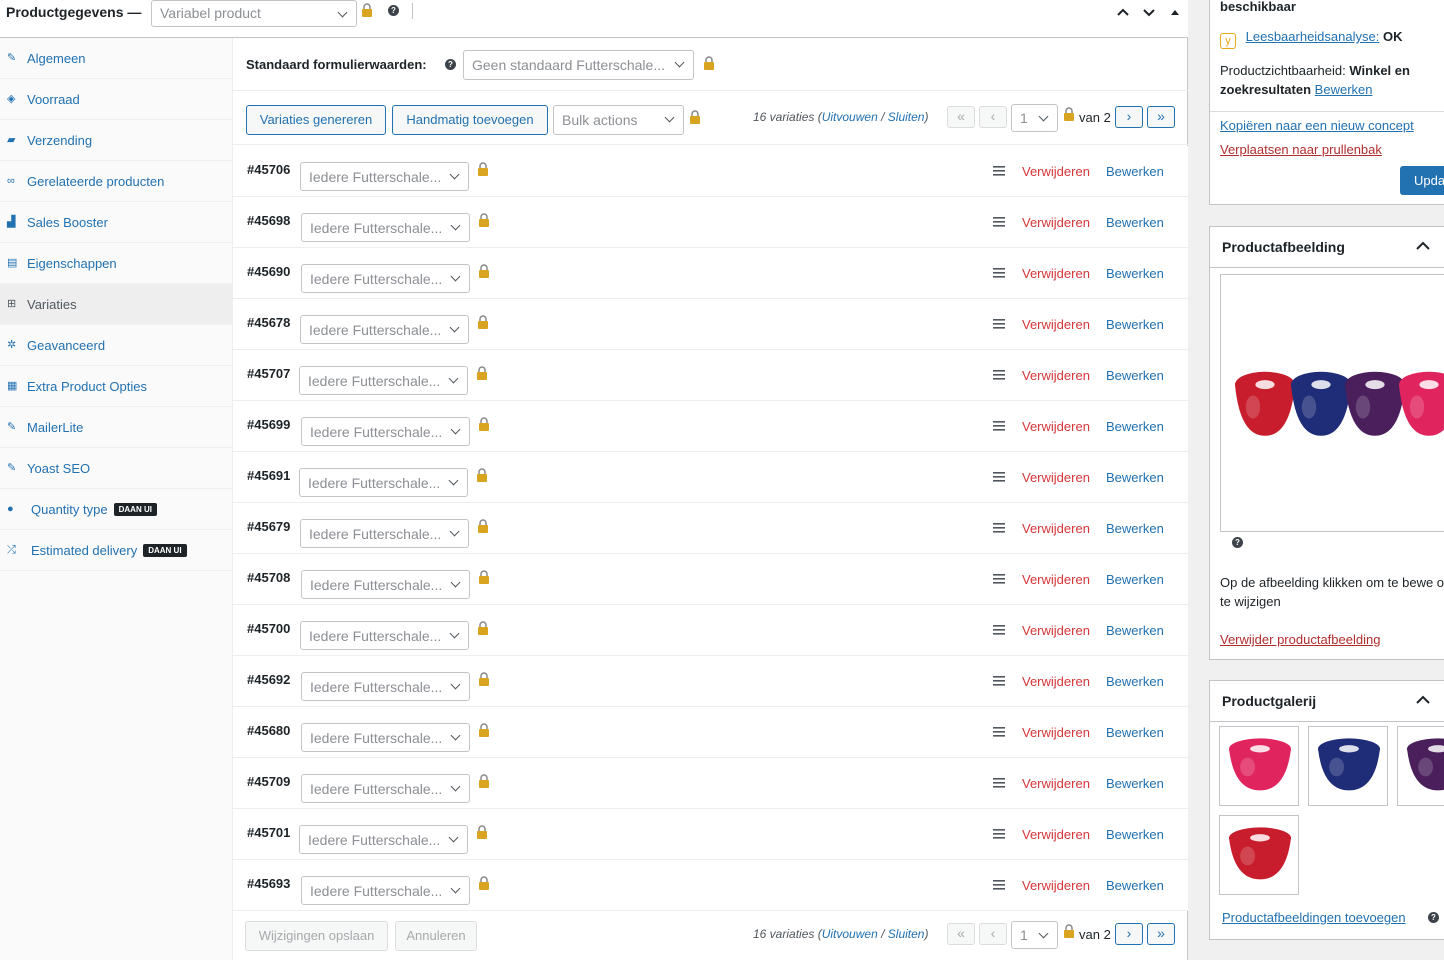 The height and width of the screenshot is (960, 1444). Describe the element at coordinates (316, 120) in the screenshot. I see `generate-variations-button: Variaties genereren` at that location.